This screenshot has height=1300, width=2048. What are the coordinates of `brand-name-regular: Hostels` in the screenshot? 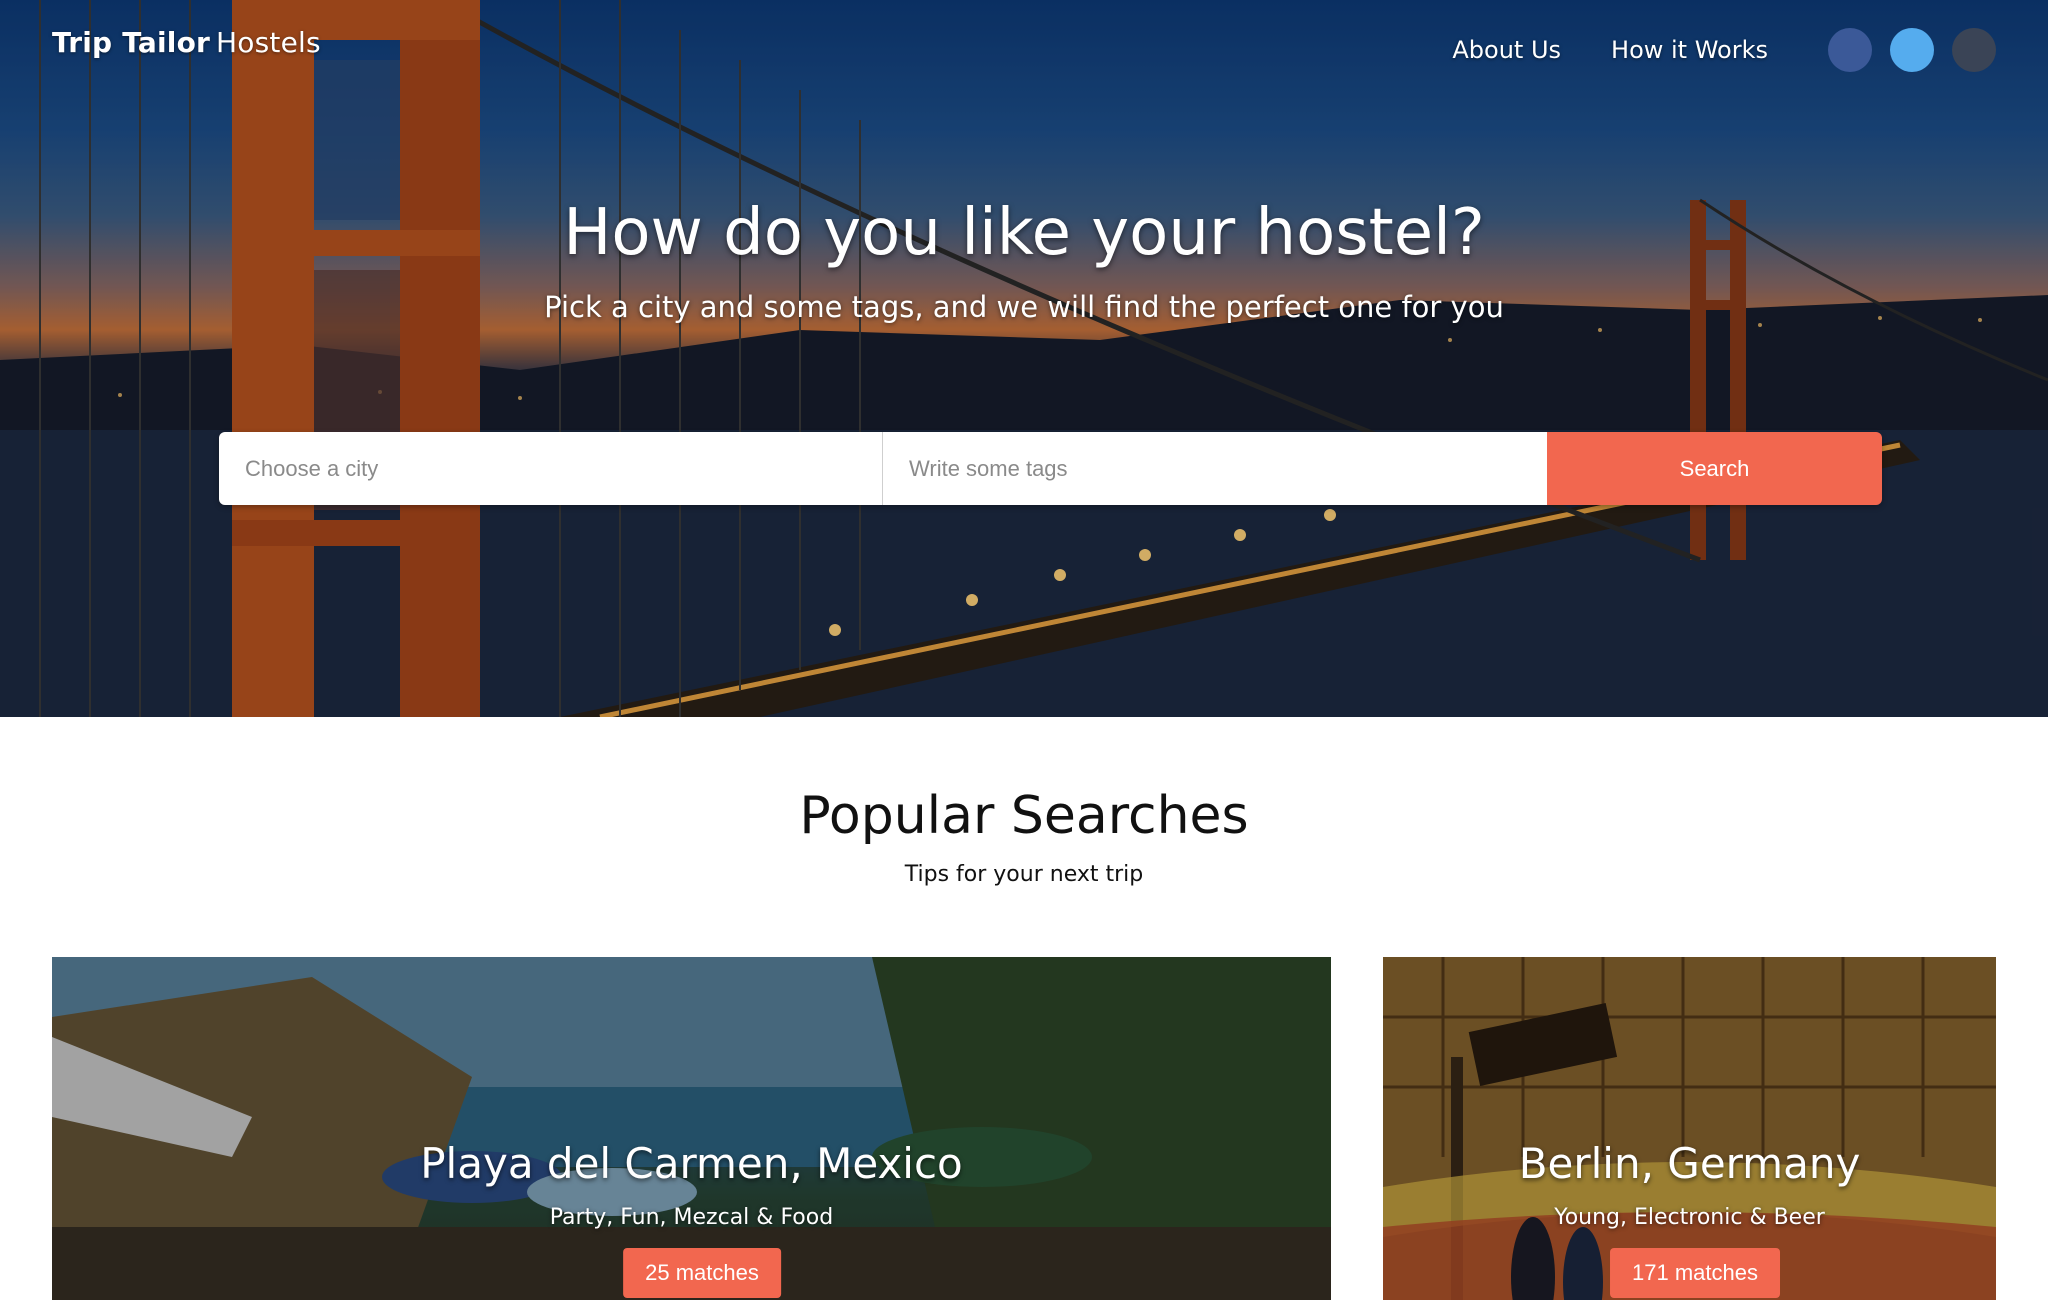 It's located at (268, 42).